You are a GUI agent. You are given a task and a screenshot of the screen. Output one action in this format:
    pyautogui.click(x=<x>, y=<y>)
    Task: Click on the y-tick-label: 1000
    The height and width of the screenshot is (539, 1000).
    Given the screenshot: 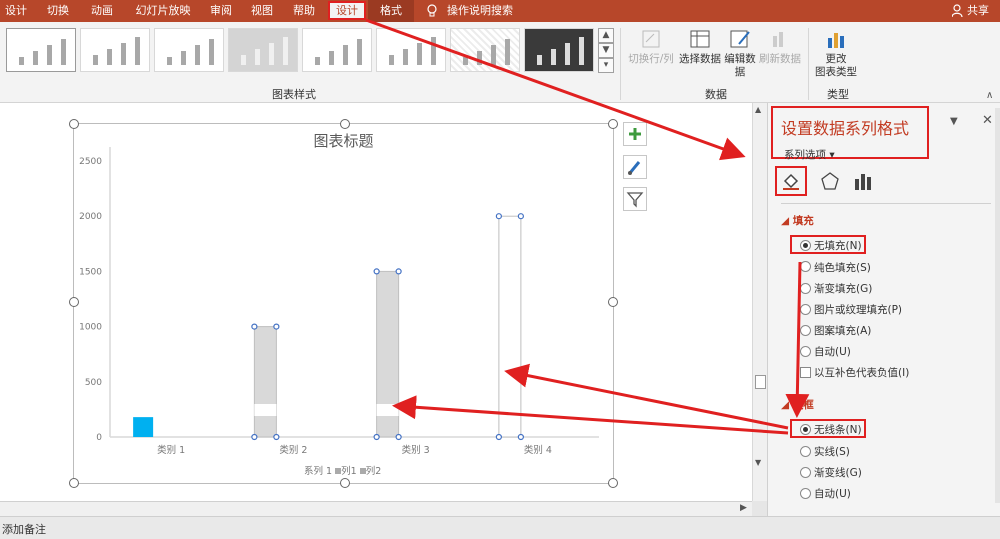 What is the action you would take?
    pyautogui.click(x=90, y=328)
    